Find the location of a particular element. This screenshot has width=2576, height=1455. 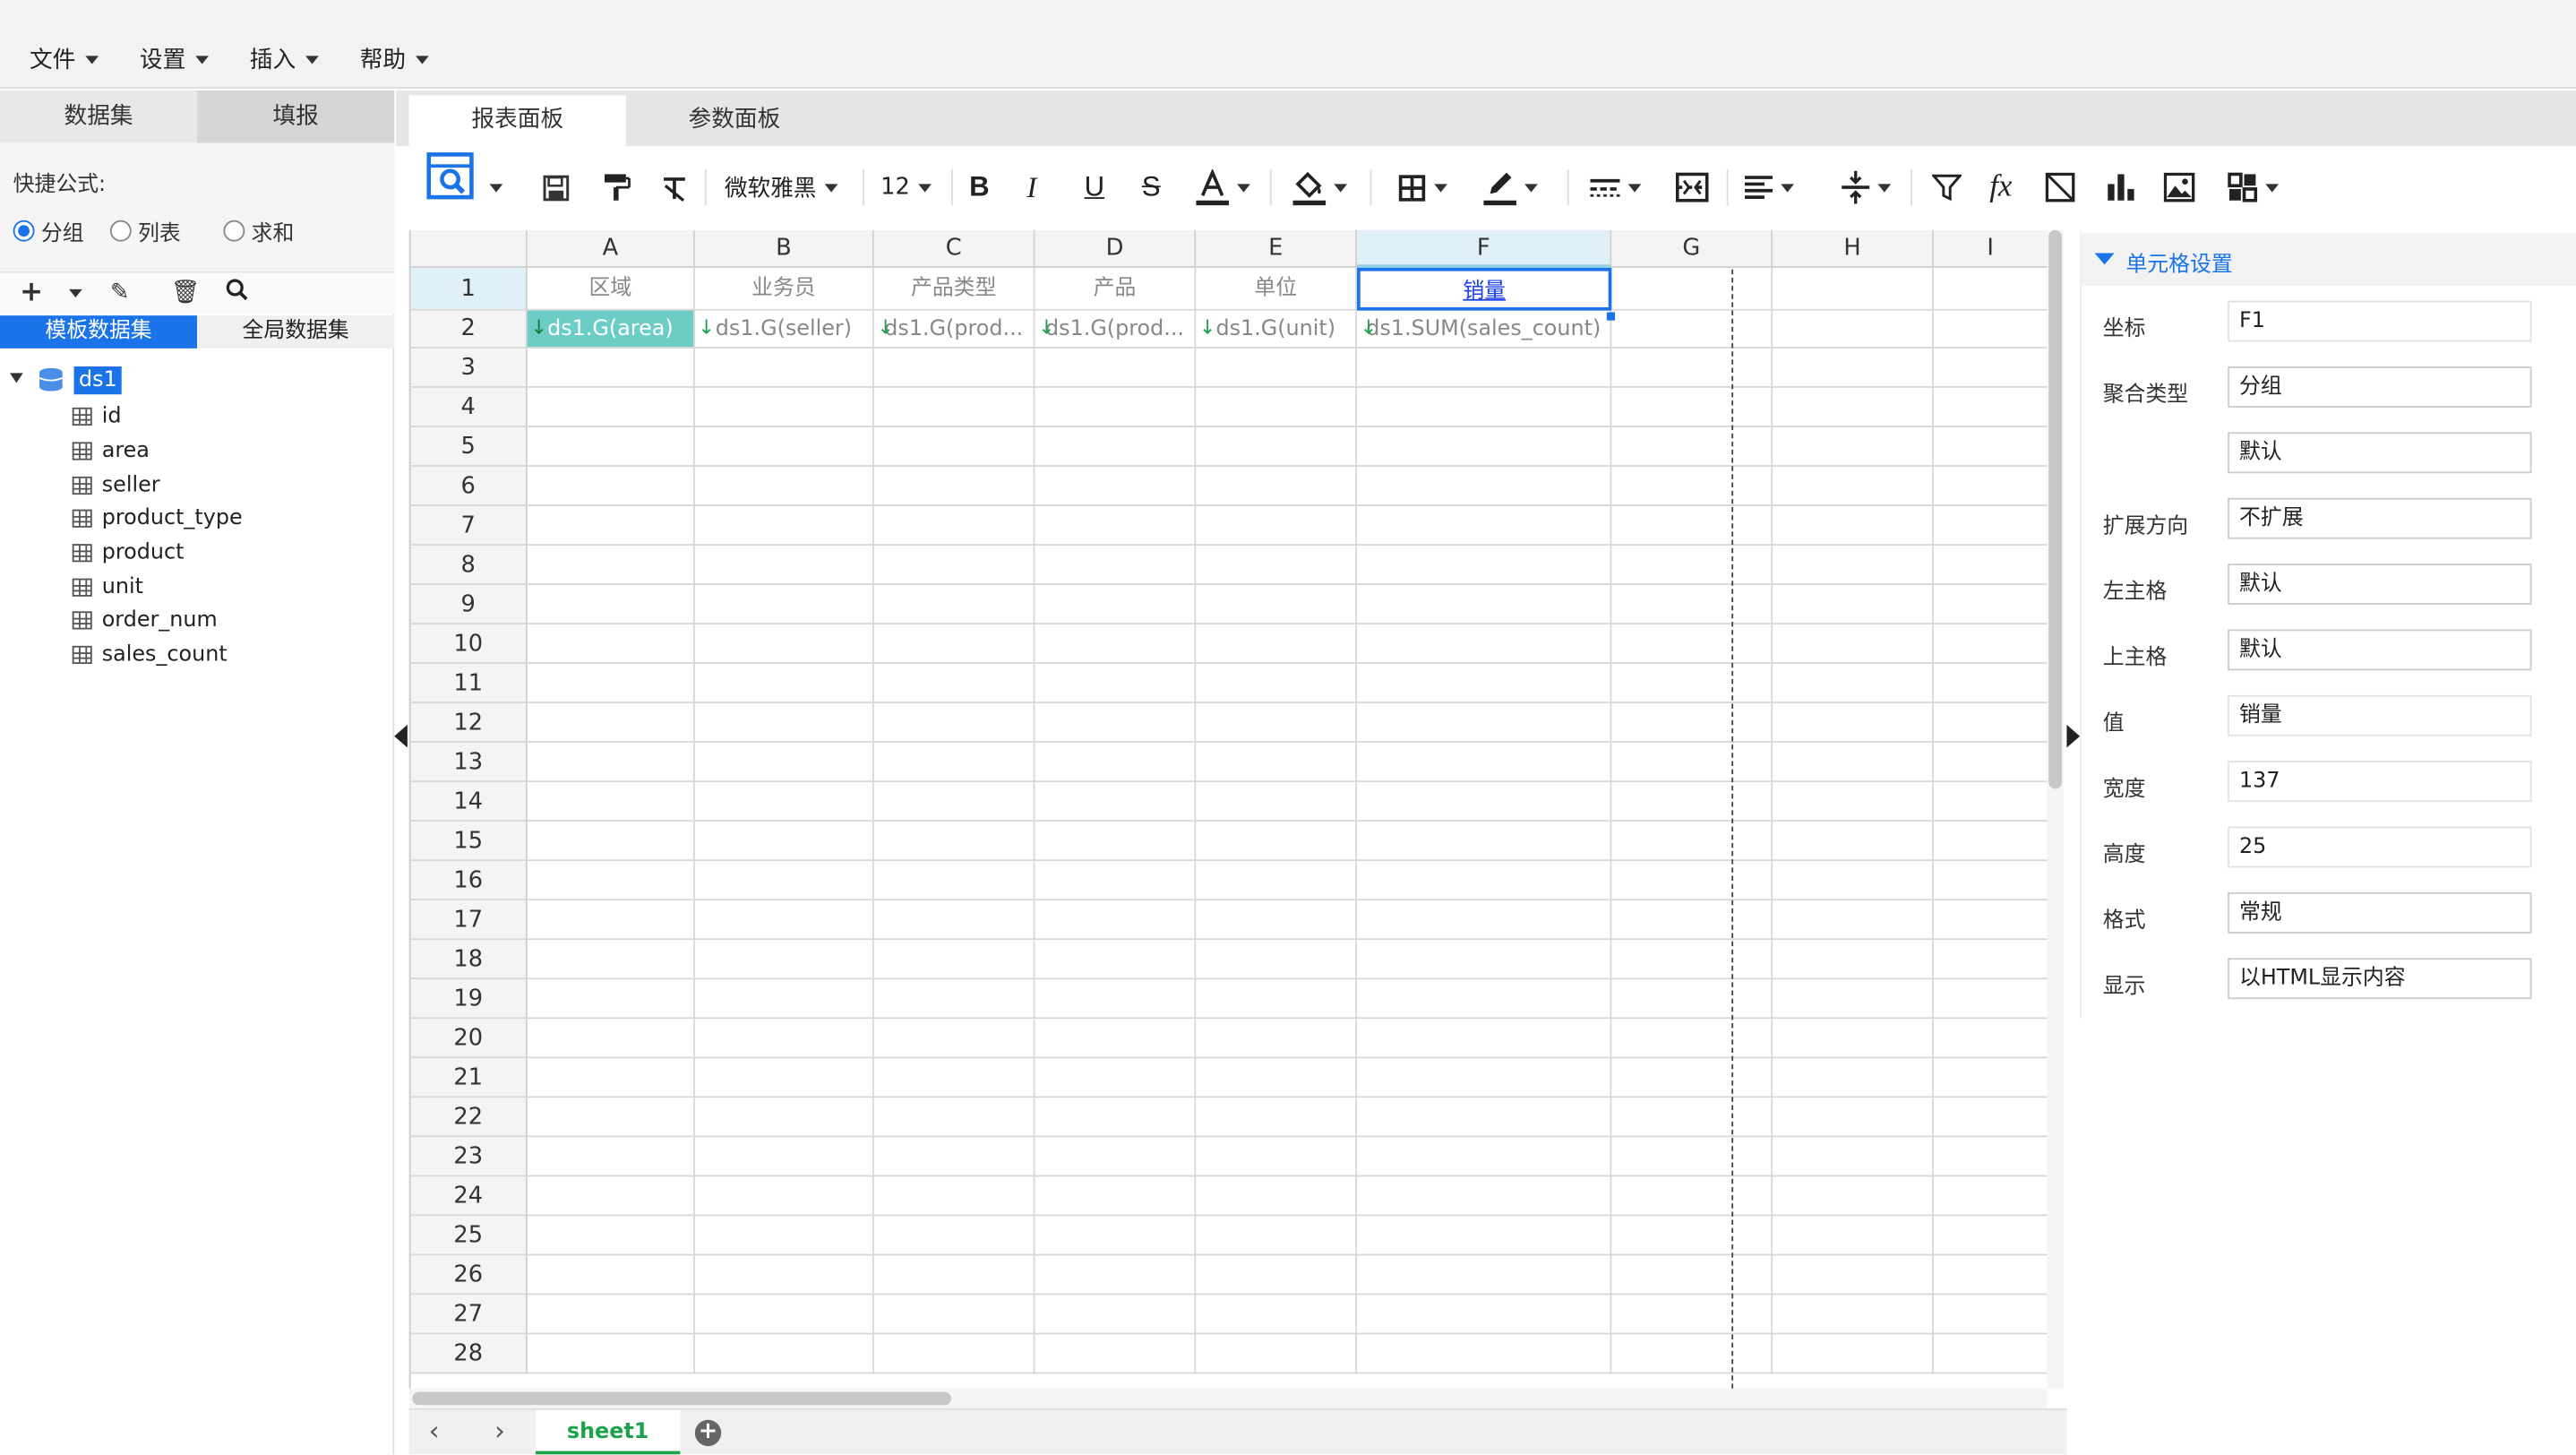

setting-field: 销量 is located at coordinates (2380, 715).